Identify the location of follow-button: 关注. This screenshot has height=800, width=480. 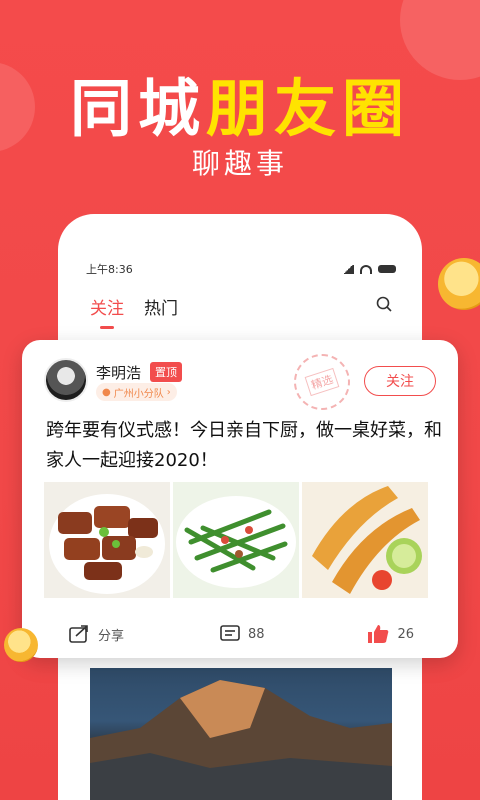
(400, 381).